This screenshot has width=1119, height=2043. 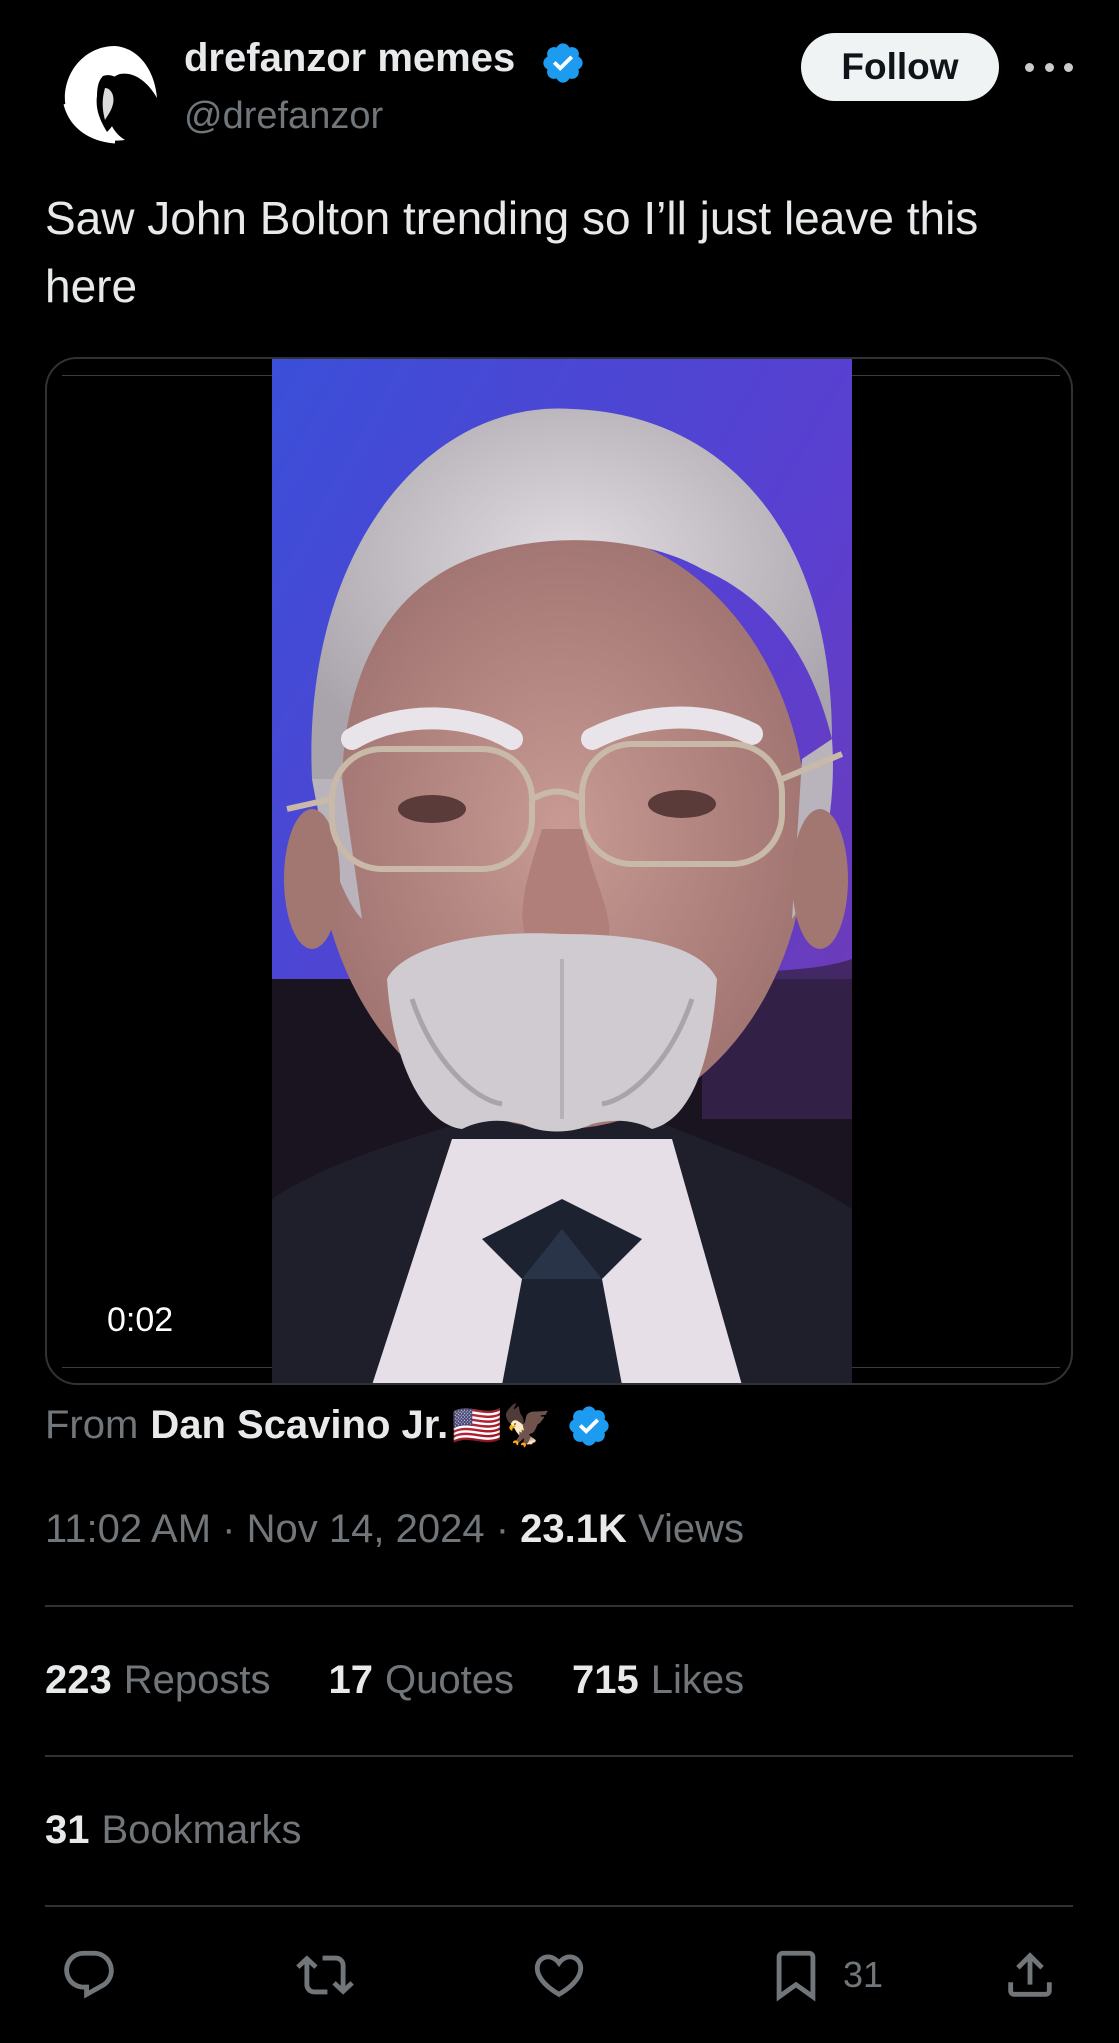 I want to click on share-icon, so click(x=1030, y=1974).